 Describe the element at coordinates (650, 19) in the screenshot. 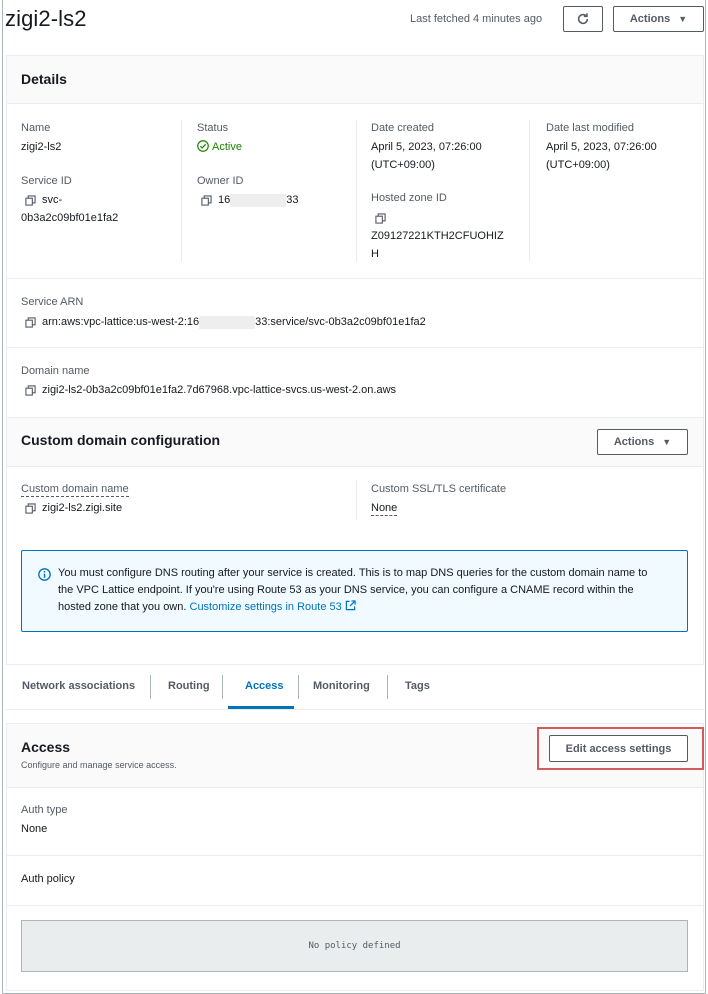

I see `header-actions-label: Actions` at that location.